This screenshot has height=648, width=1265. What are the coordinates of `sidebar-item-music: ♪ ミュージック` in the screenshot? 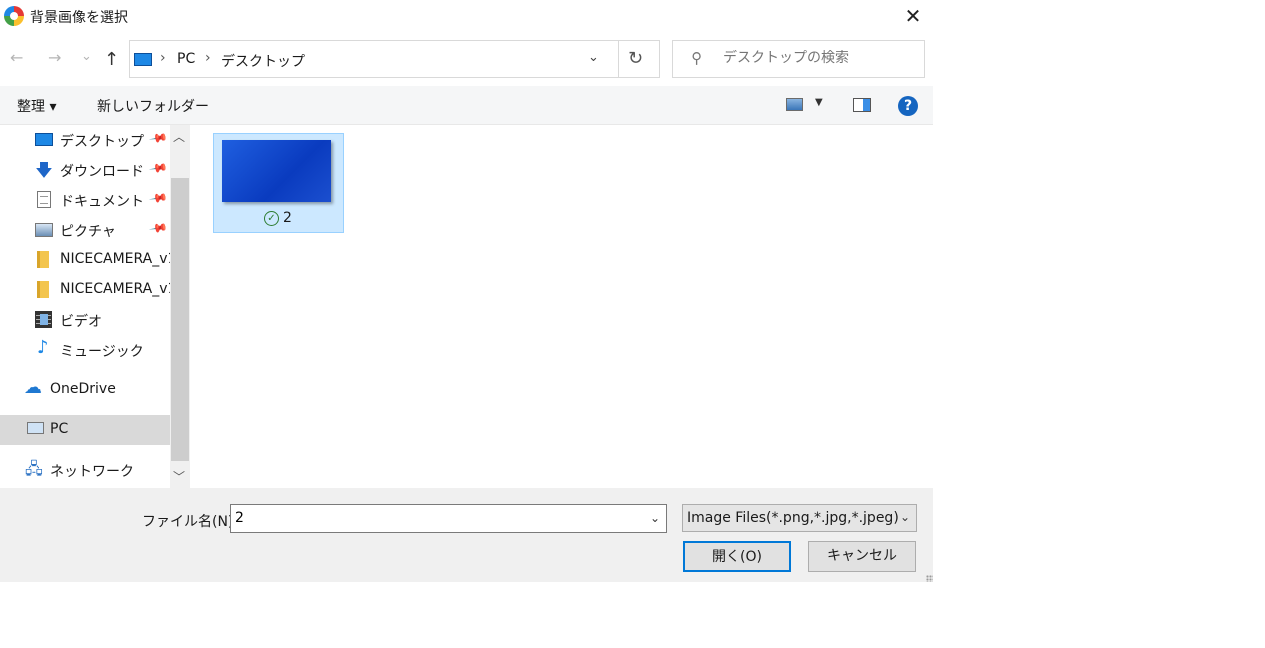 It's located at (85, 350).